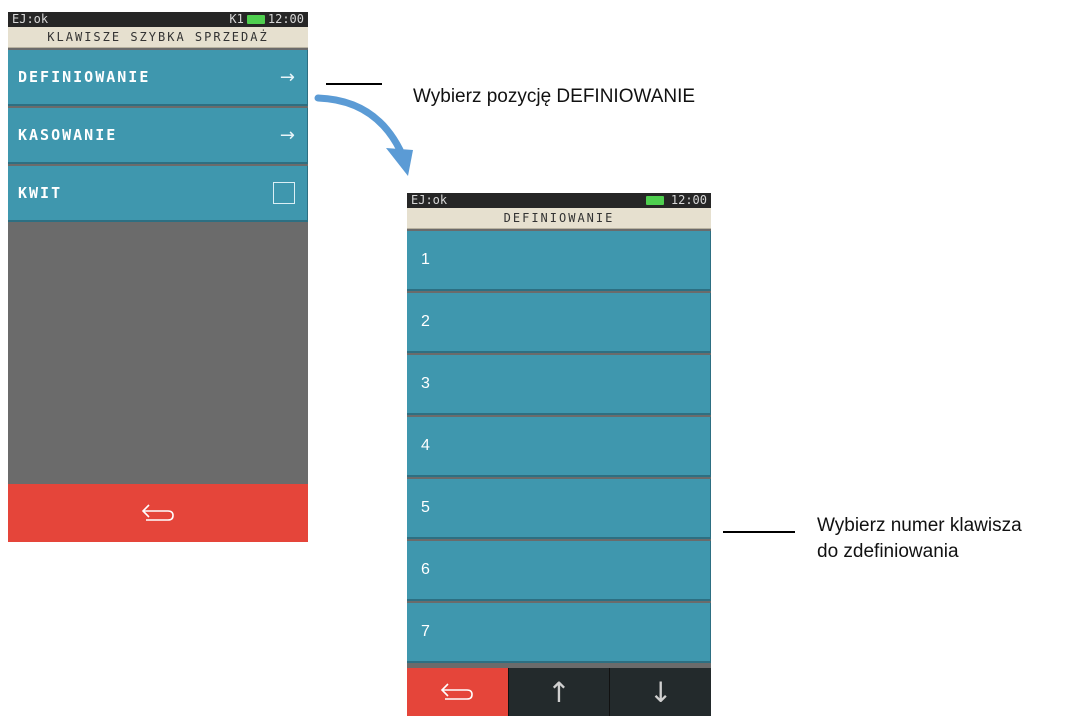  Describe the element at coordinates (363, 135) in the screenshot. I see `curved-arrow-icon` at that location.